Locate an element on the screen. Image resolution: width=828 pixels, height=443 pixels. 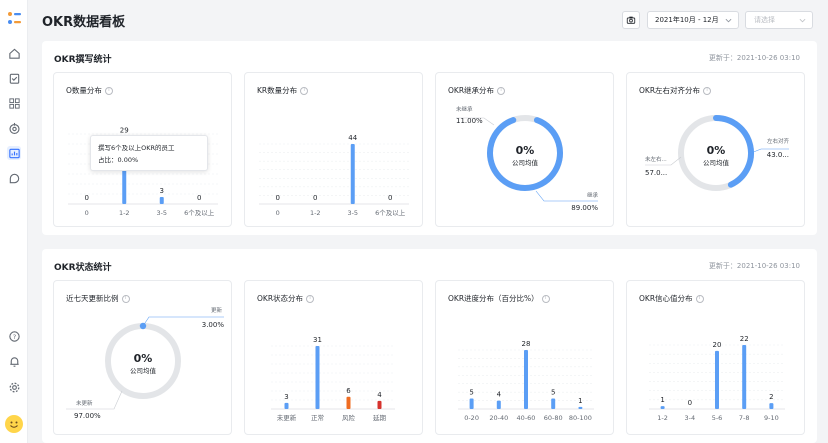
bar-value-label: 22 is located at coordinates (744, 339).